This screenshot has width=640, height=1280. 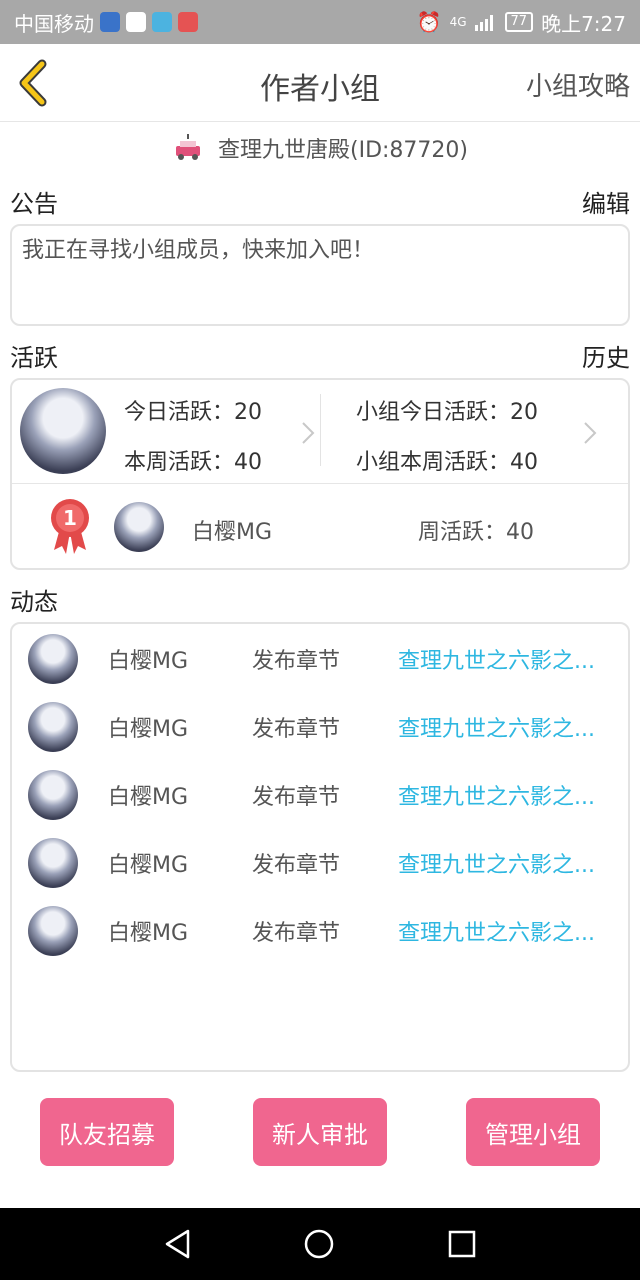 What do you see at coordinates (232, 532) in the screenshot?
I see `top-member-name: 白樱MG` at bounding box center [232, 532].